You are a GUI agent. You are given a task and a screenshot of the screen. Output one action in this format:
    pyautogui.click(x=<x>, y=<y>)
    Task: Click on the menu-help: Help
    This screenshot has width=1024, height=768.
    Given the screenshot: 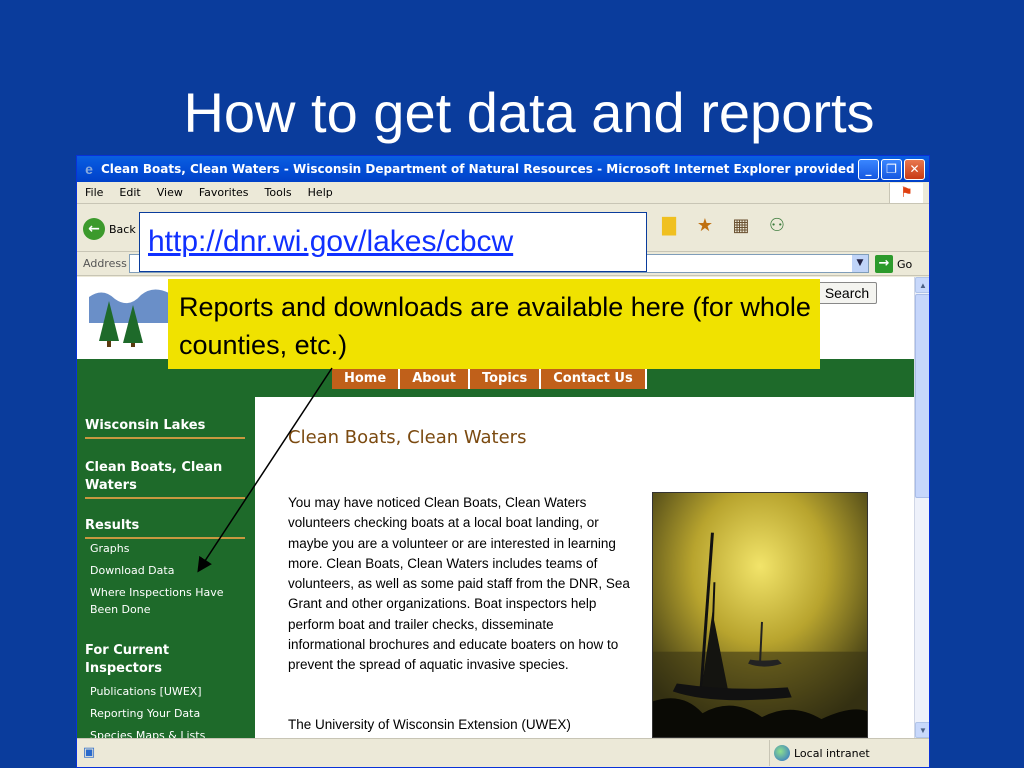 What is the action you would take?
    pyautogui.click(x=320, y=192)
    